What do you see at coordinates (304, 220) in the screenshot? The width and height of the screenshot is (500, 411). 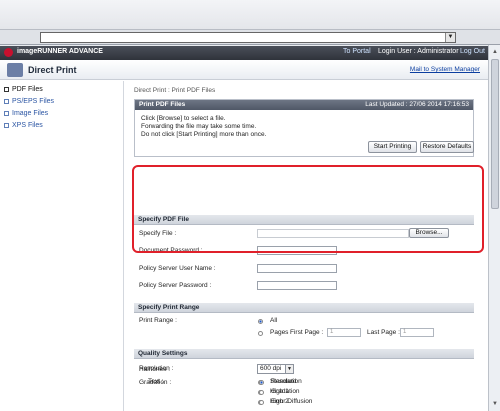 I see `section-title: Specify PDF File` at bounding box center [304, 220].